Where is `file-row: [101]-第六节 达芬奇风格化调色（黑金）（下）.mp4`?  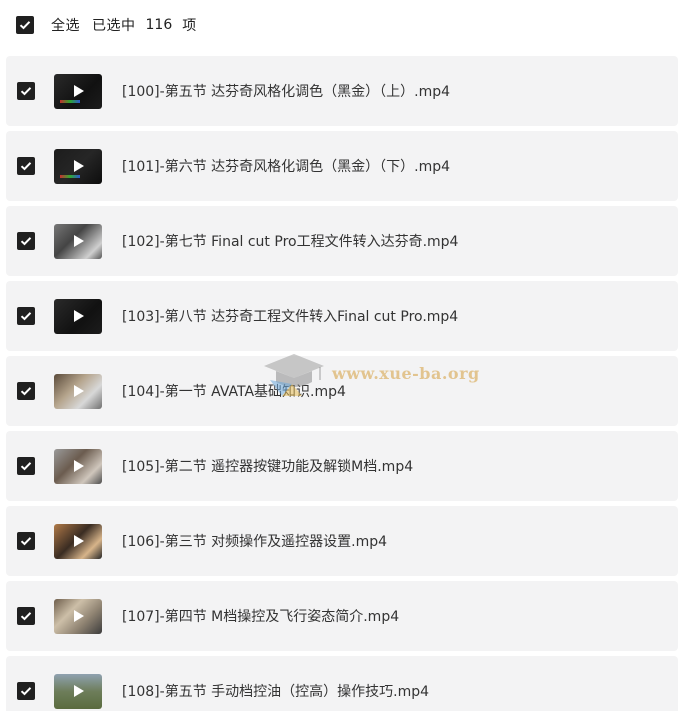 file-row: [101]-第六节 达芬奇风格化调色（黑金）（下）.mp4 is located at coordinates (342, 166).